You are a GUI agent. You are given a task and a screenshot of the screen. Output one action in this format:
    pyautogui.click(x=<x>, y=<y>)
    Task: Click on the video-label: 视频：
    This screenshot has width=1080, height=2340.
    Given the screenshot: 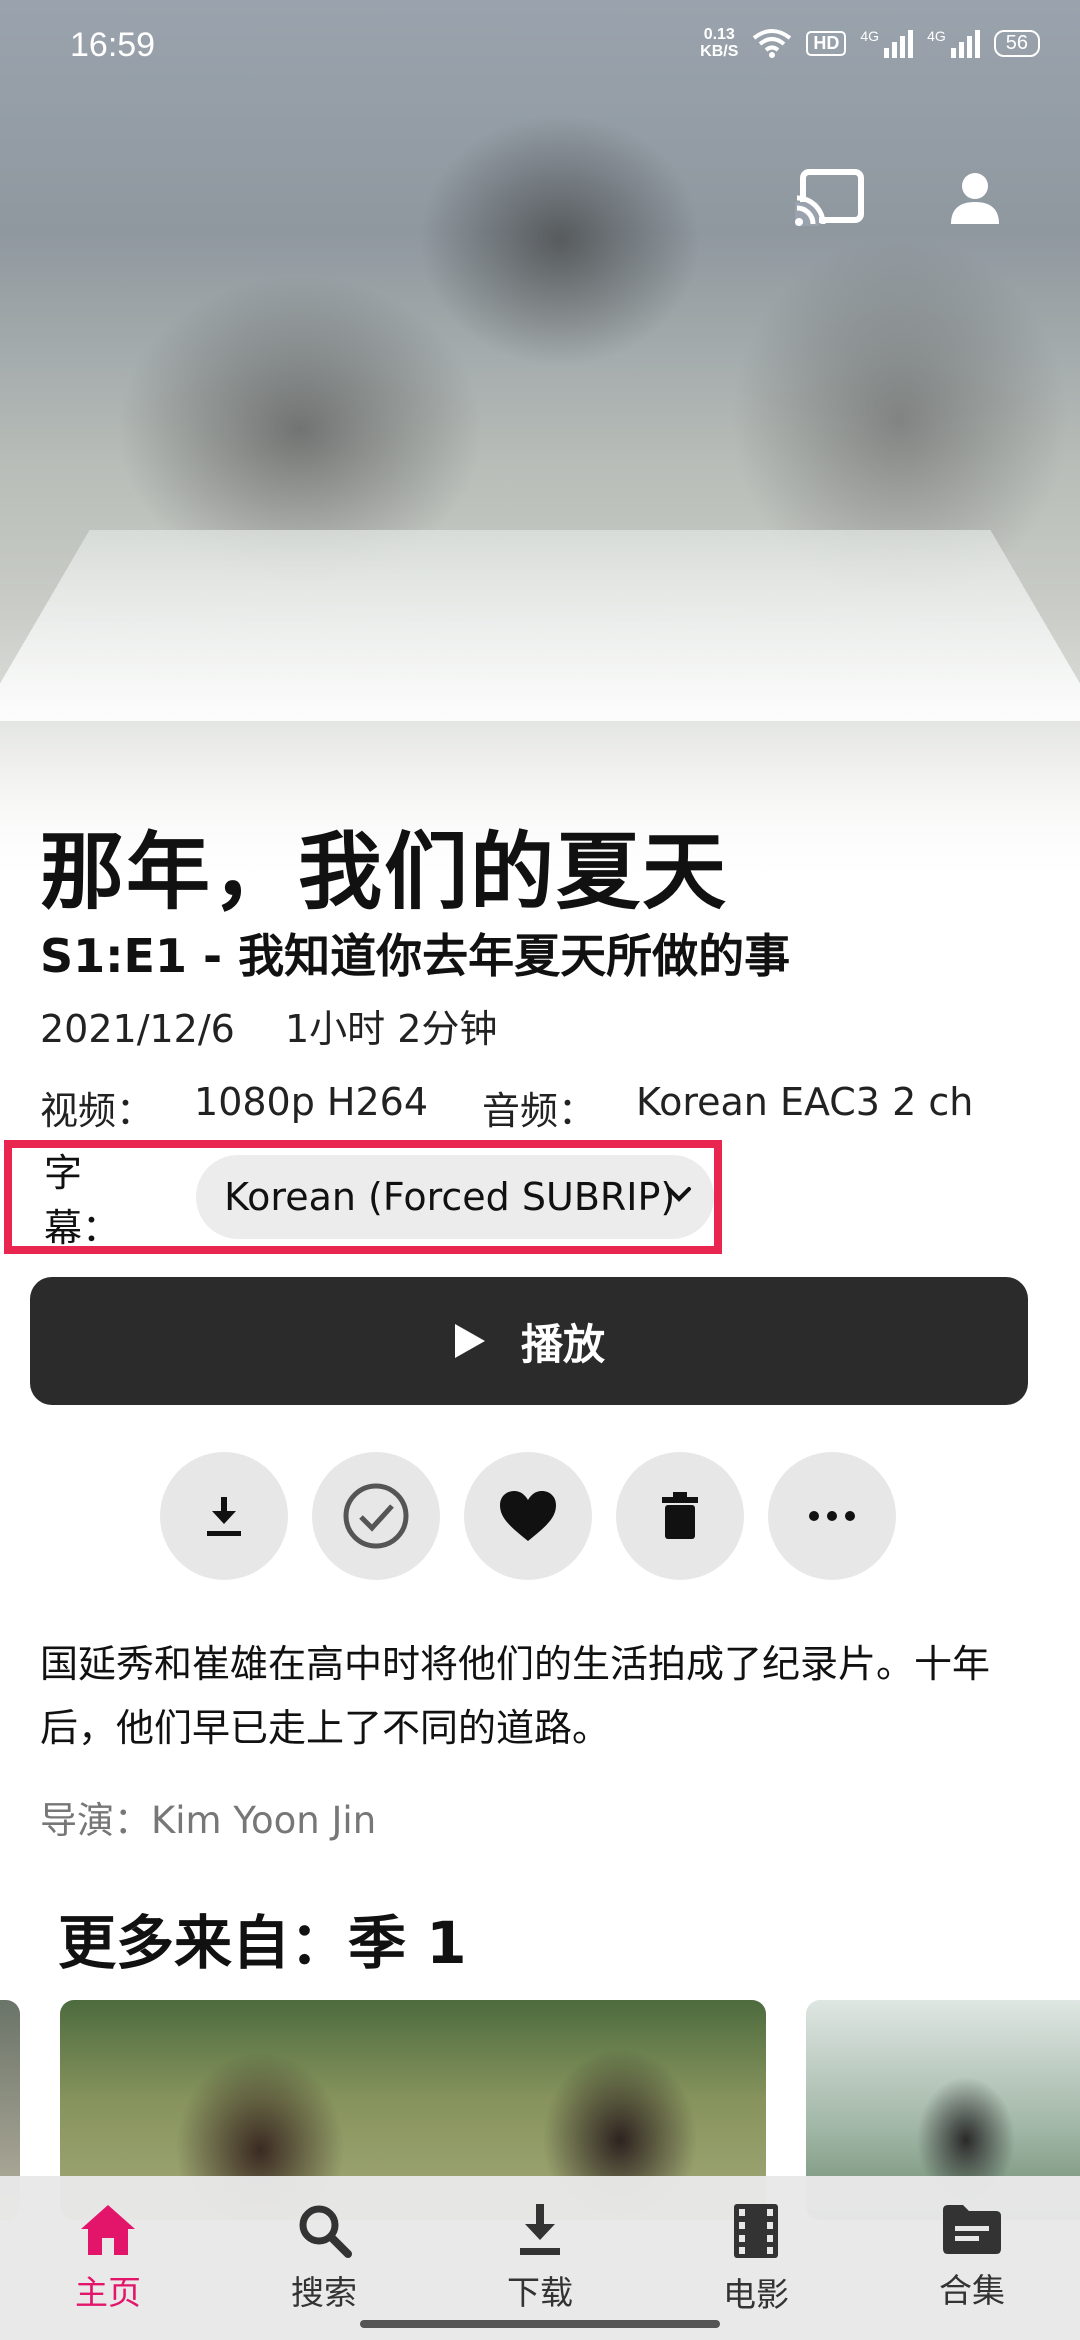 What is the action you would take?
    pyautogui.click(x=97, y=1107)
    